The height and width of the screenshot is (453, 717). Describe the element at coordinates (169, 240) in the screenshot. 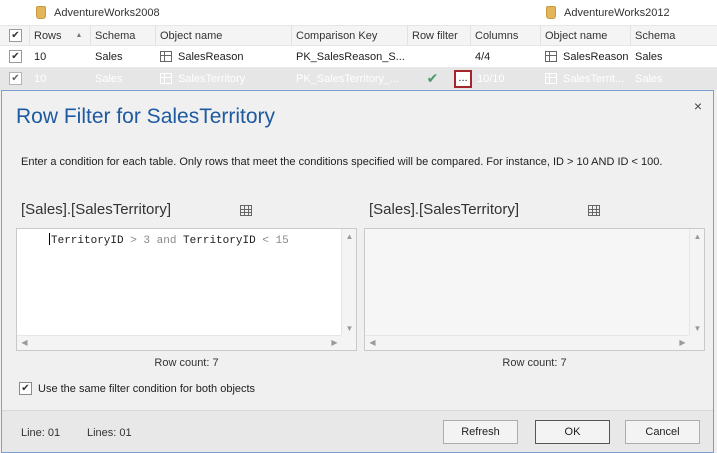

I see `filter-expression: TerritoryID > 3 and TerritoryID < 15` at that location.